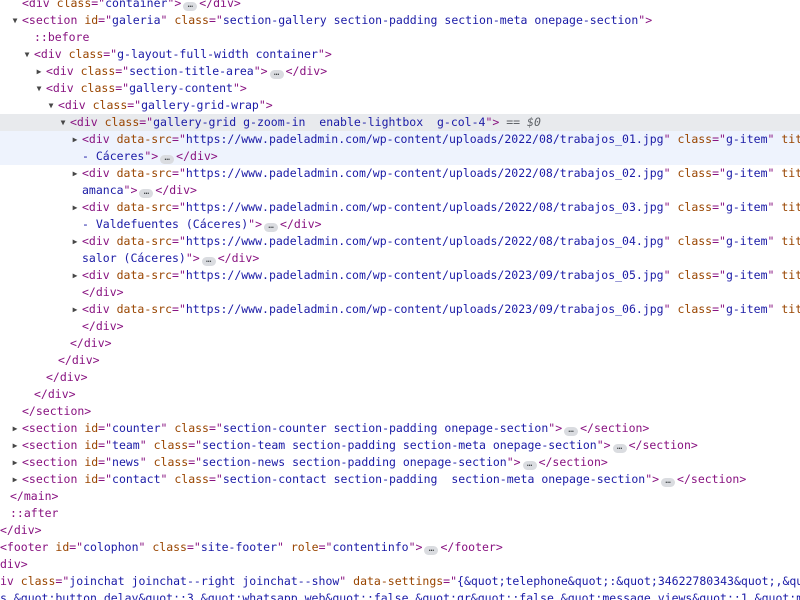  I want to click on dom-node-row: ::before, so click(400, 37).